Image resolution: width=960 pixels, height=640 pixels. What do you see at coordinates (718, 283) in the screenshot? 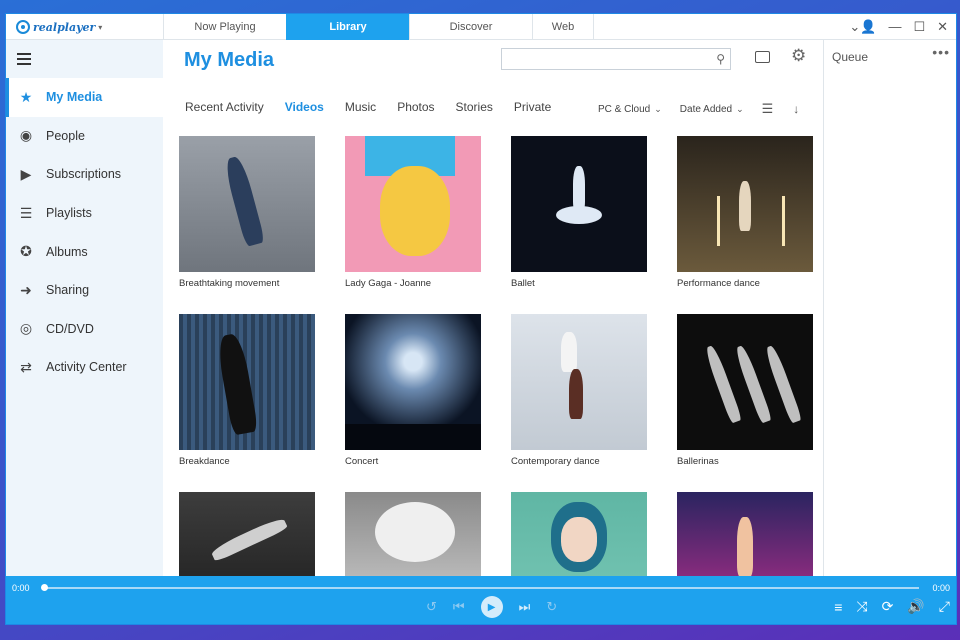
I see `video-title: Performance dance` at bounding box center [718, 283].